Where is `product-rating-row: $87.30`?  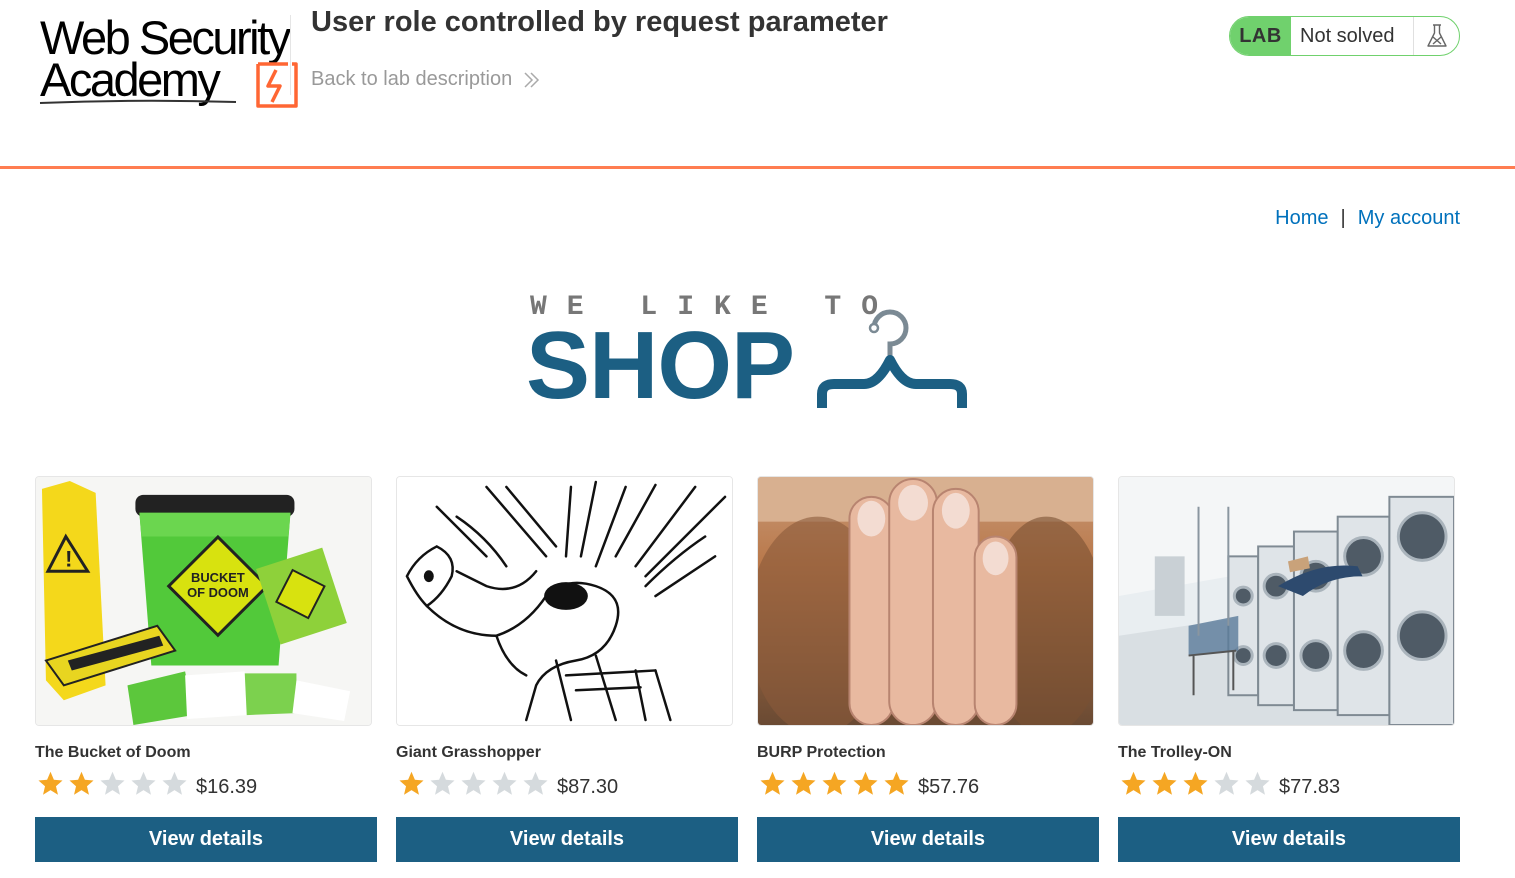 product-rating-row: $87.30 is located at coordinates (507, 784).